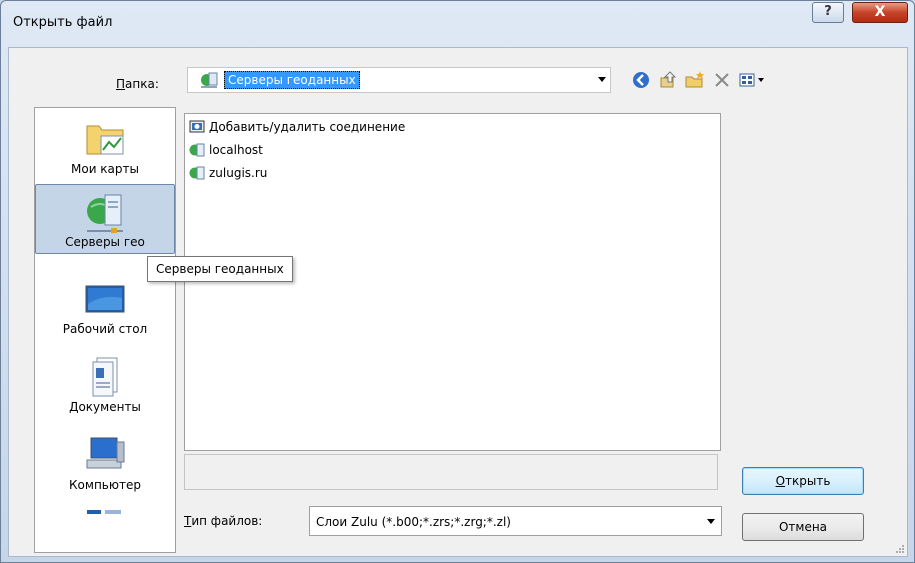 Image resolution: width=915 pixels, height=563 pixels. I want to click on list-item-zulugis: zulugis.ru, so click(228, 173).